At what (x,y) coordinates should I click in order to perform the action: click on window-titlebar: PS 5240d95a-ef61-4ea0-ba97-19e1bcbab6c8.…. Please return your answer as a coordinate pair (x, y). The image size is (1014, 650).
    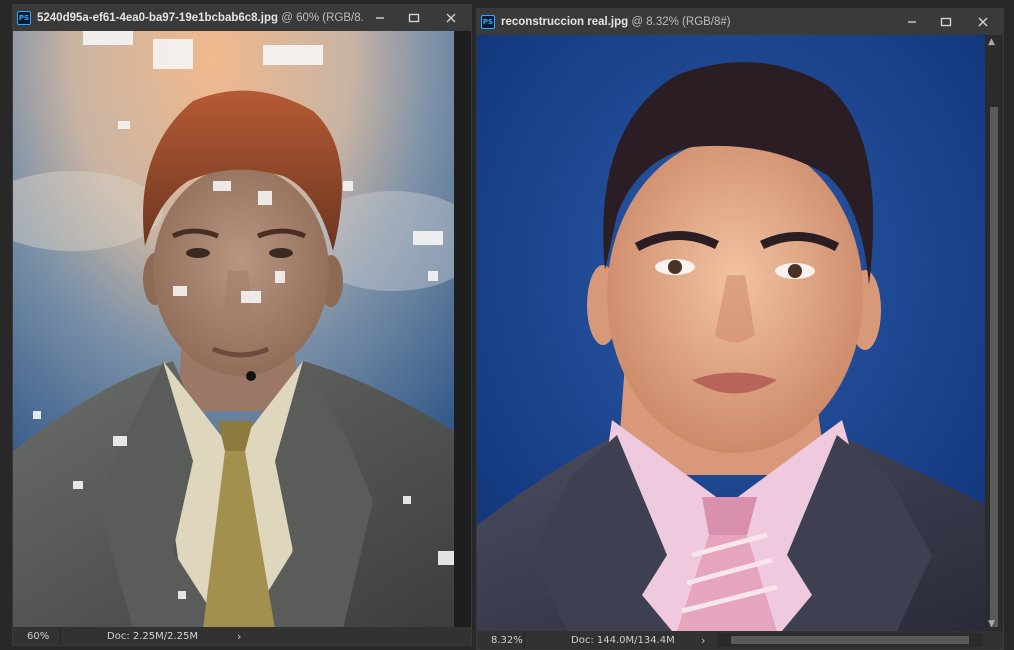
    Looking at the image, I should click on (242, 18).